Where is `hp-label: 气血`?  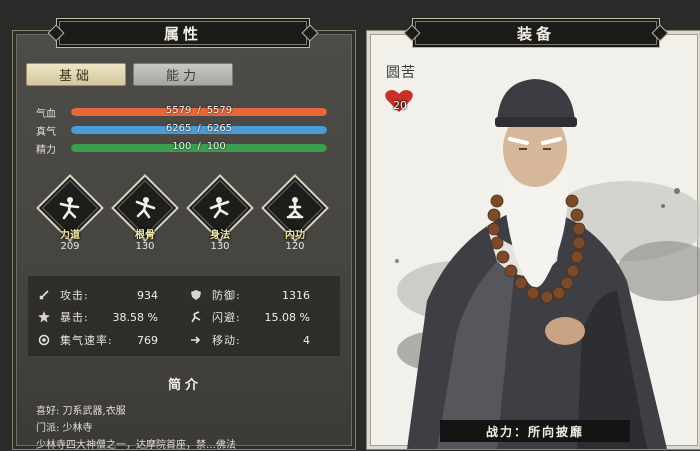
hp-label: 气血 is located at coordinates (46, 114).